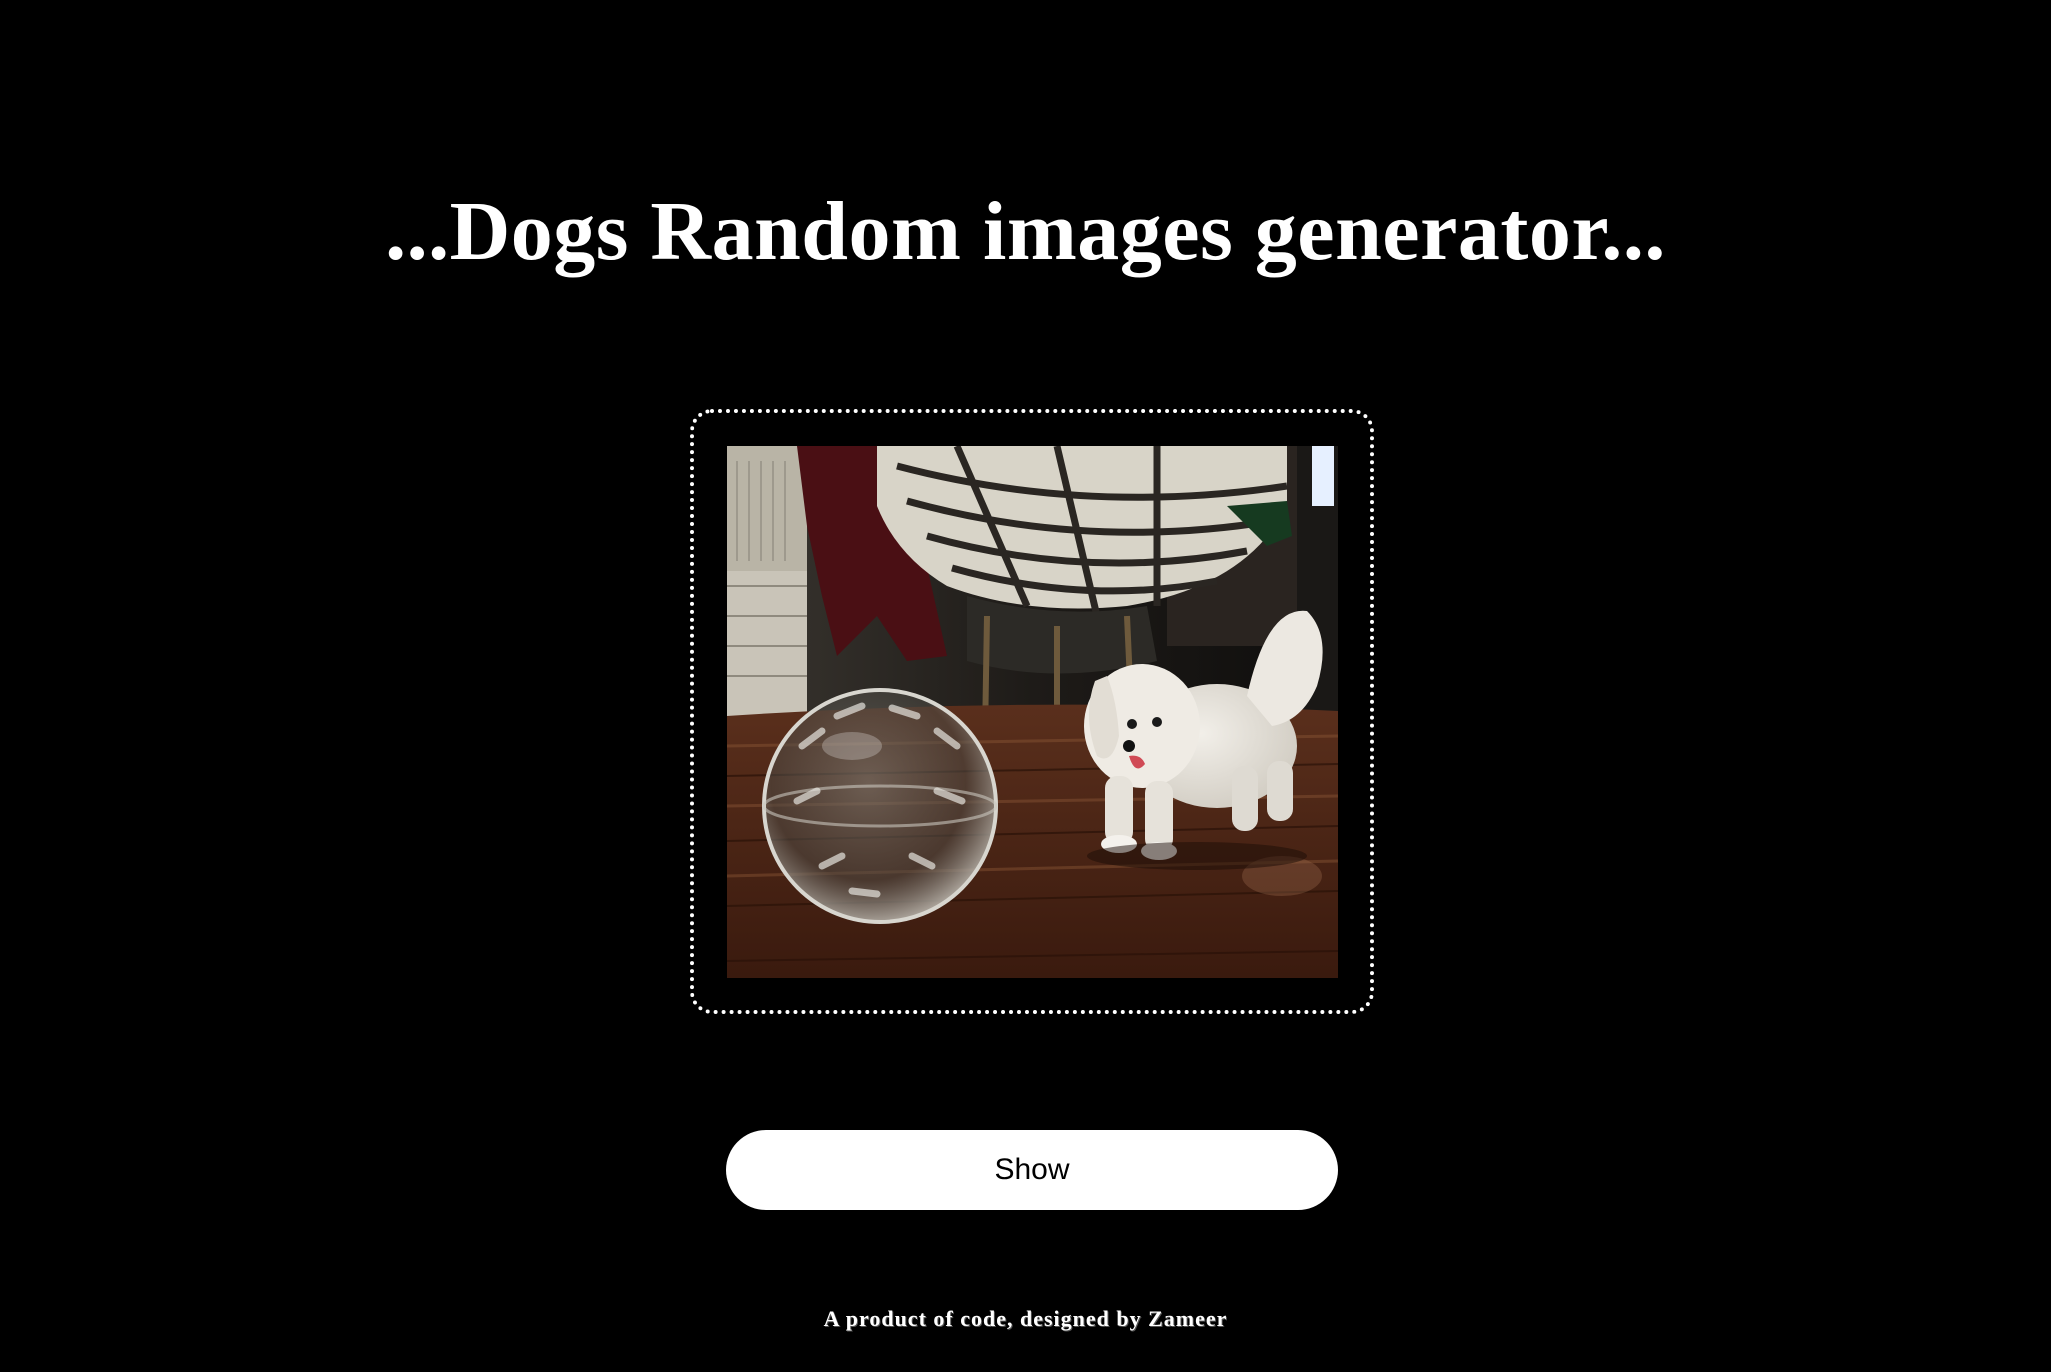 This screenshot has width=2051, height=1372. What do you see at coordinates (1032, 1170) in the screenshot?
I see `show-button: Show` at bounding box center [1032, 1170].